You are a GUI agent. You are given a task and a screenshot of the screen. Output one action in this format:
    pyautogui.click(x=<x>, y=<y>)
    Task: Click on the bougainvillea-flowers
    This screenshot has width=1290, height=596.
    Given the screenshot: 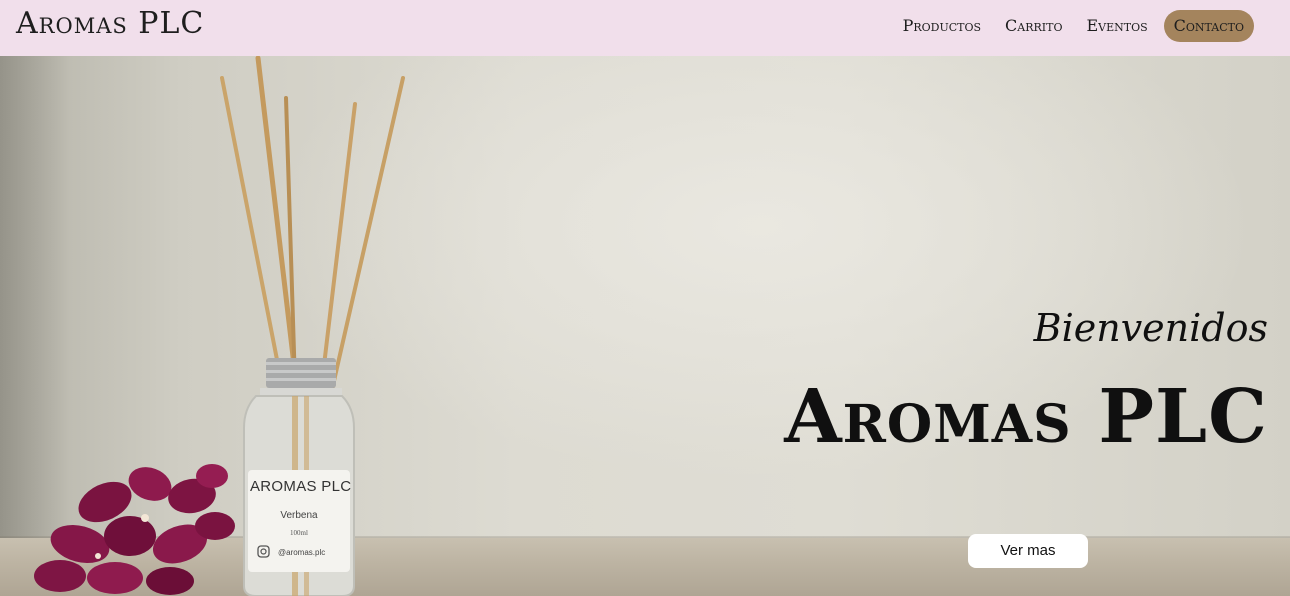 What is the action you would take?
    pyautogui.click(x=134, y=529)
    